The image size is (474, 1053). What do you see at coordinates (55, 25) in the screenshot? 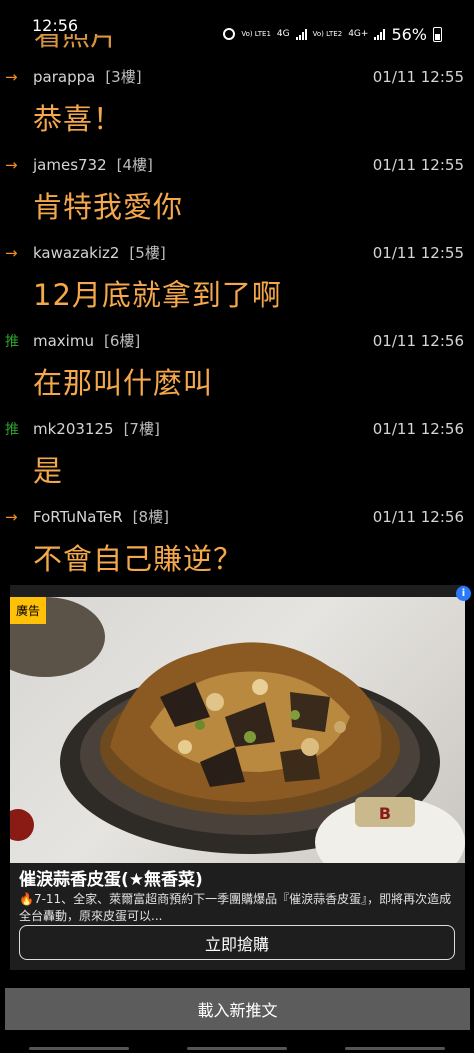
I see `status-time: 12:56` at bounding box center [55, 25].